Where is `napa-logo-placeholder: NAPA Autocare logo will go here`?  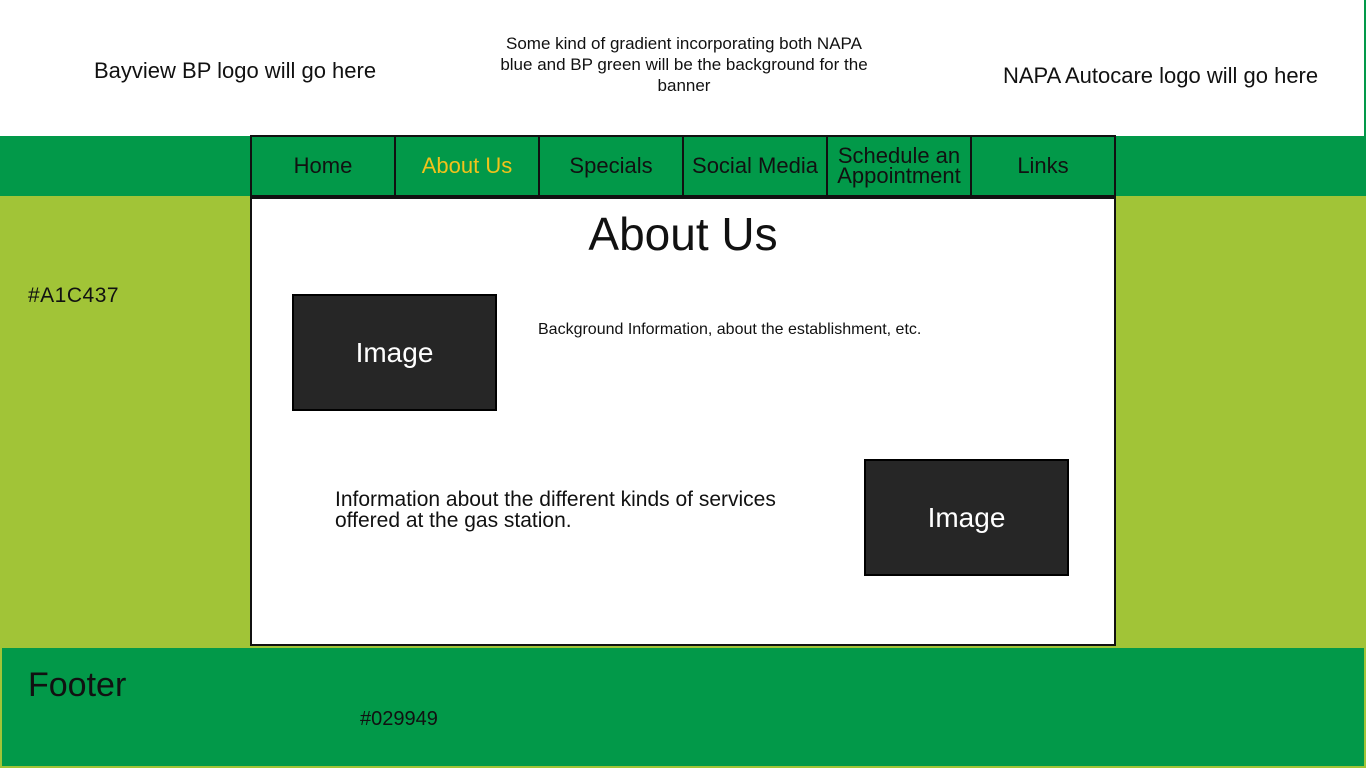
napa-logo-placeholder: NAPA Autocare logo will go here is located at coordinates (1161, 75).